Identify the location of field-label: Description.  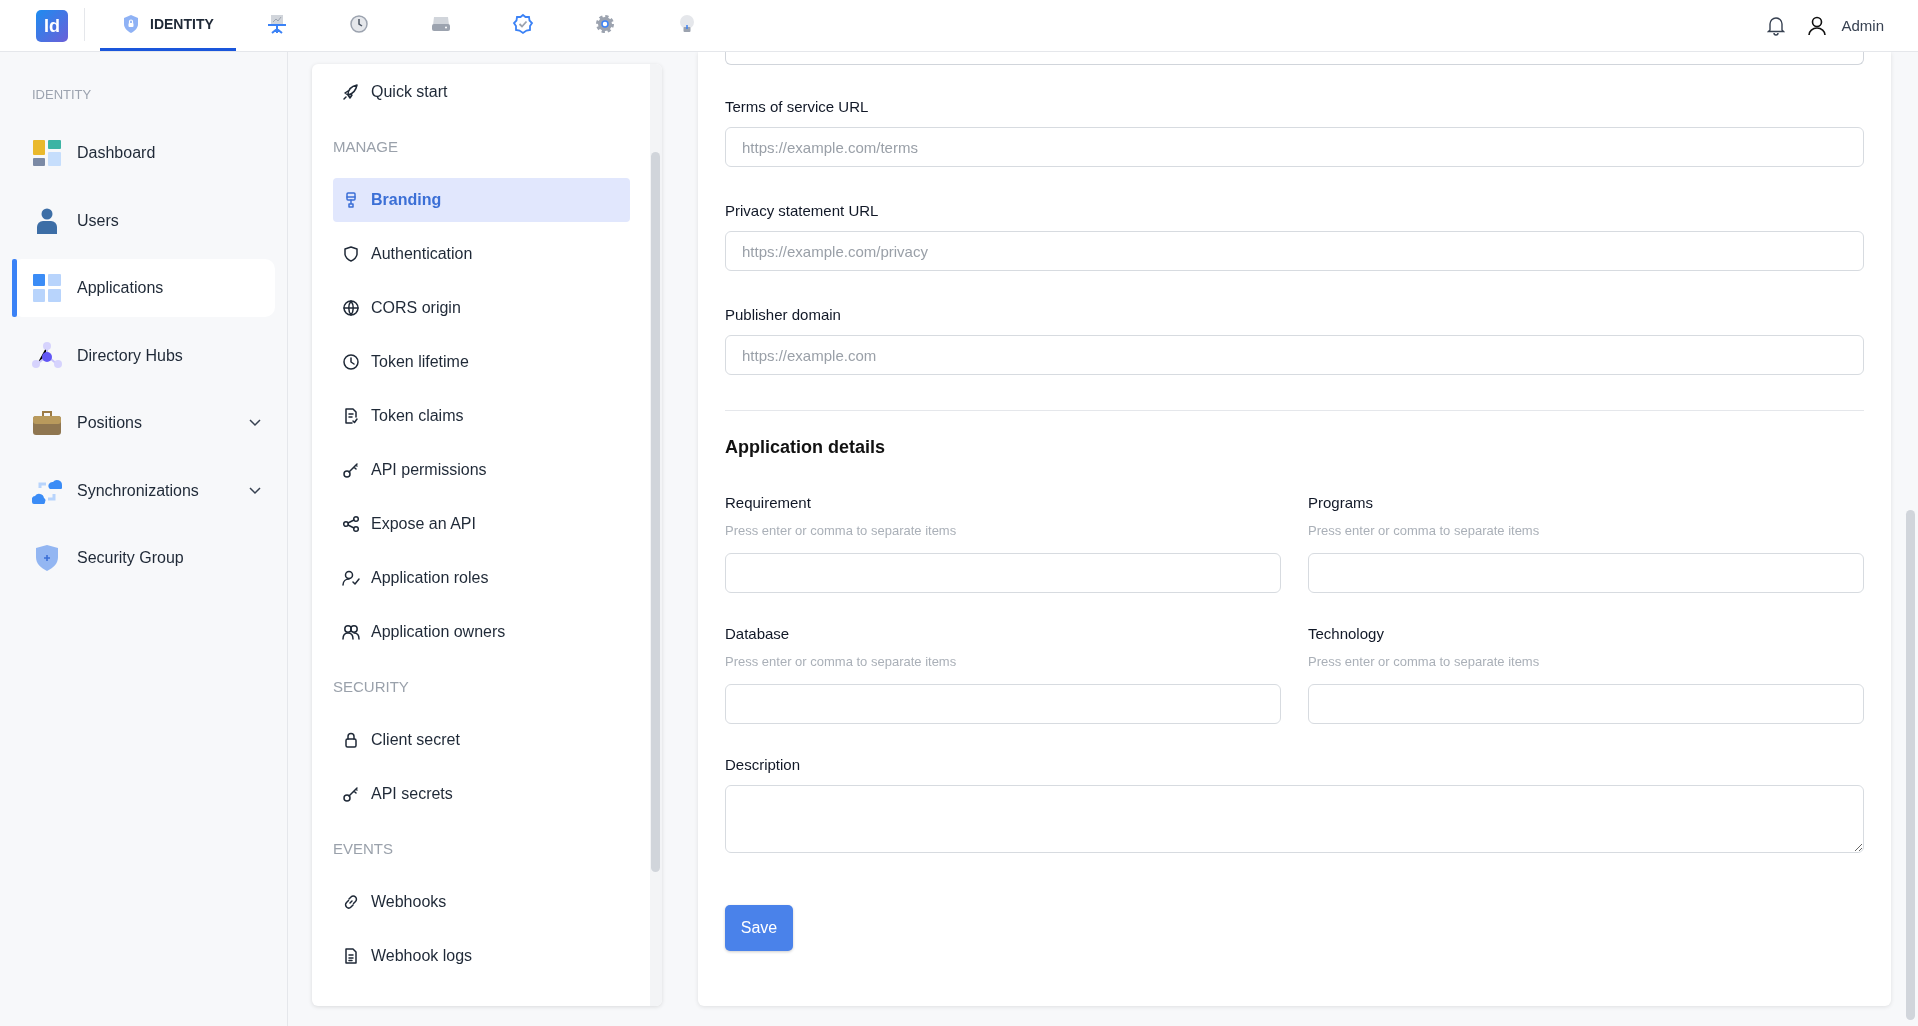
(763, 765).